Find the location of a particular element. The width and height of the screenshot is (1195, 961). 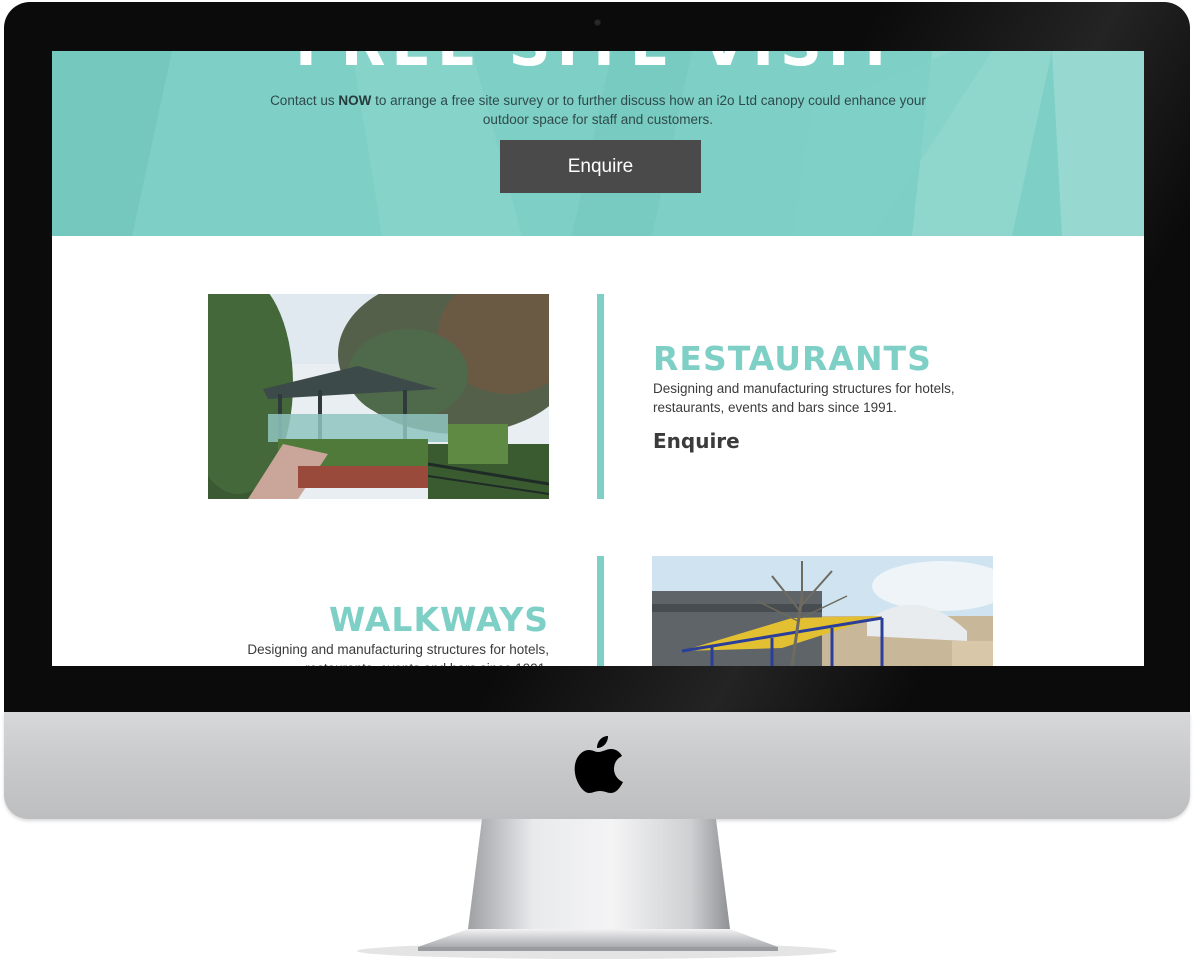

restaurants-enquire-link: Enquire is located at coordinates (696, 441).